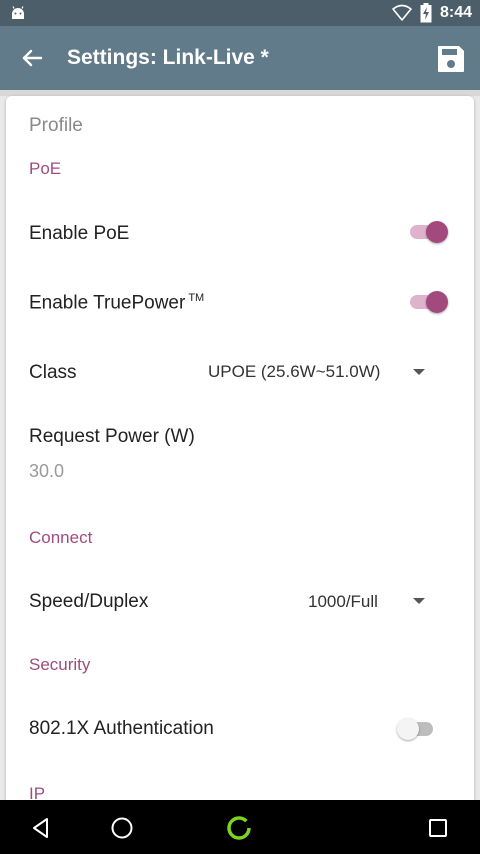 The height and width of the screenshot is (854, 480). I want to click on speed-duplex-dropdown-value: 1000/Full, so click(343, 601).